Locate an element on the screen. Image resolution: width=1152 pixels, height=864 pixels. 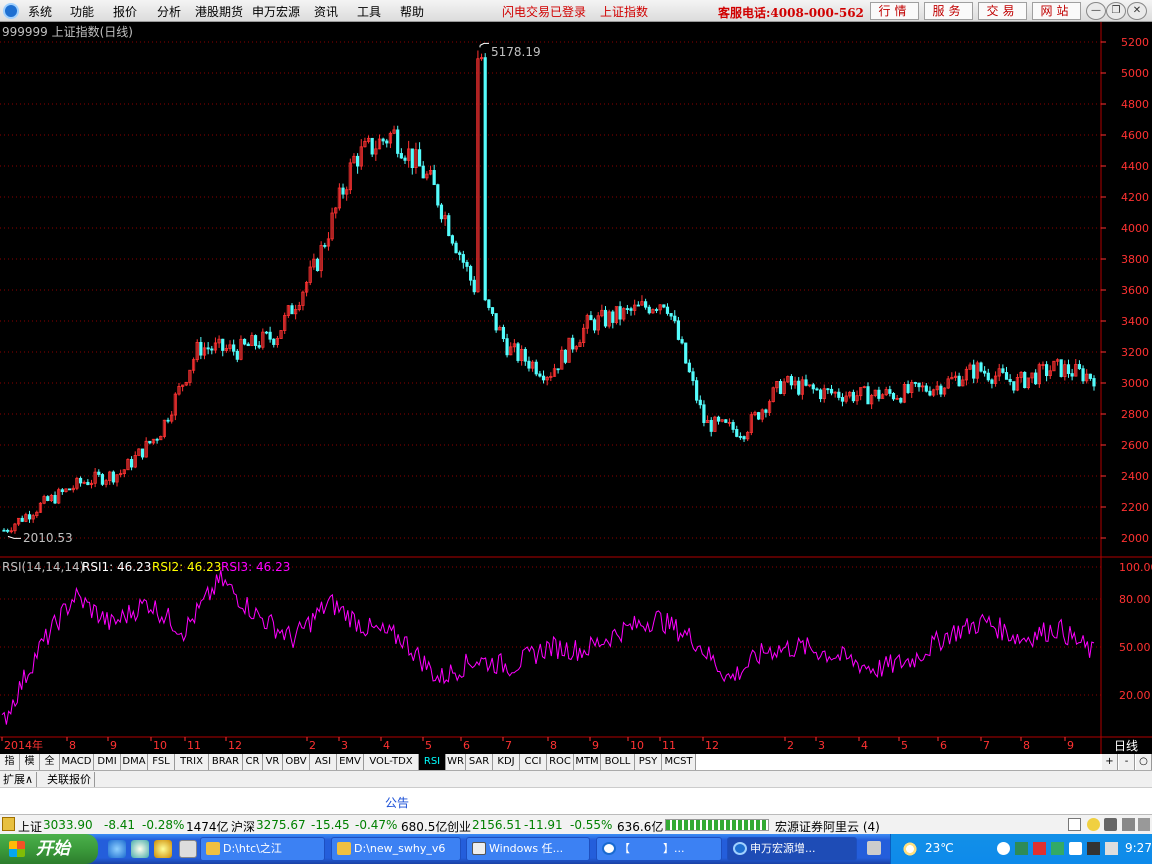
menu-swhy: 申万宏源 is located at coordinates (276, 11).